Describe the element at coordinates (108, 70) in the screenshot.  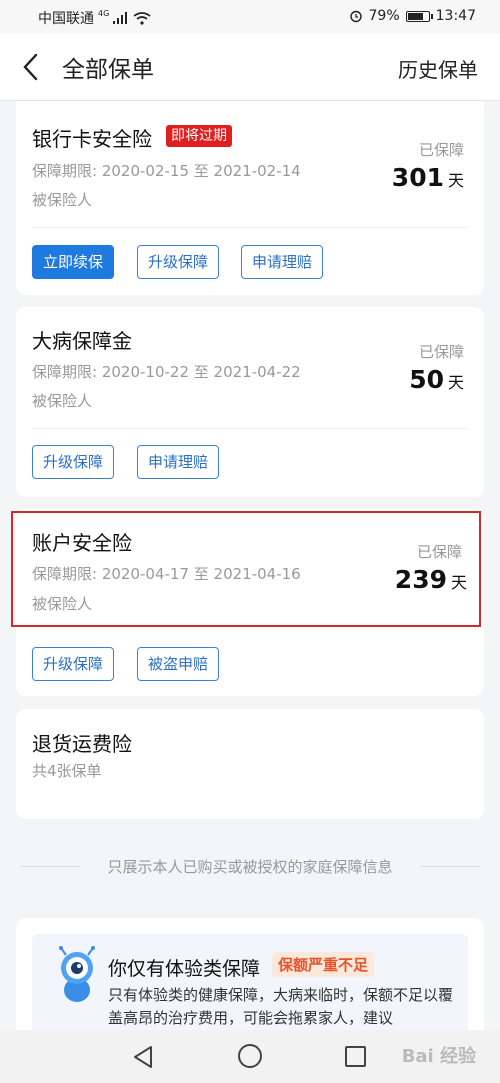
I see `page-title: 全部保单` at that location.